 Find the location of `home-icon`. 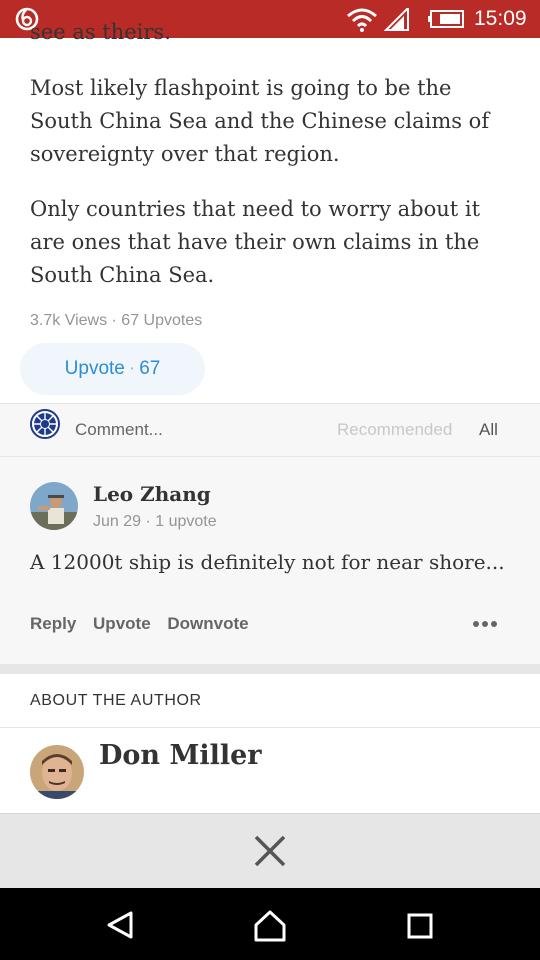

home-icon is located at coordinates (270, 926).